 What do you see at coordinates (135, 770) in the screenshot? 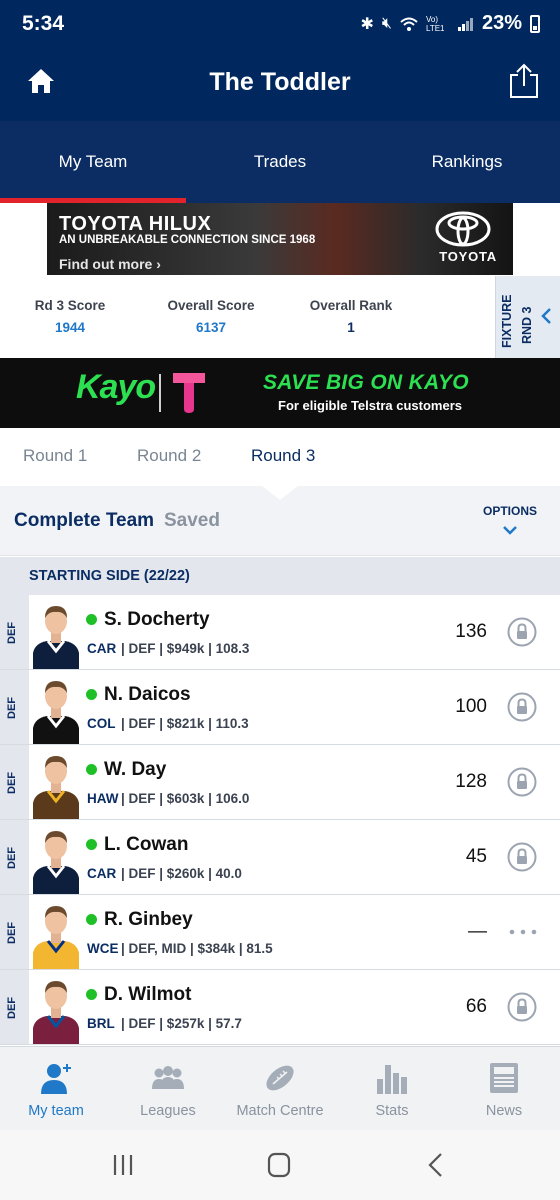
I see `player-name: W. Day` at bounding box center [135, 770].